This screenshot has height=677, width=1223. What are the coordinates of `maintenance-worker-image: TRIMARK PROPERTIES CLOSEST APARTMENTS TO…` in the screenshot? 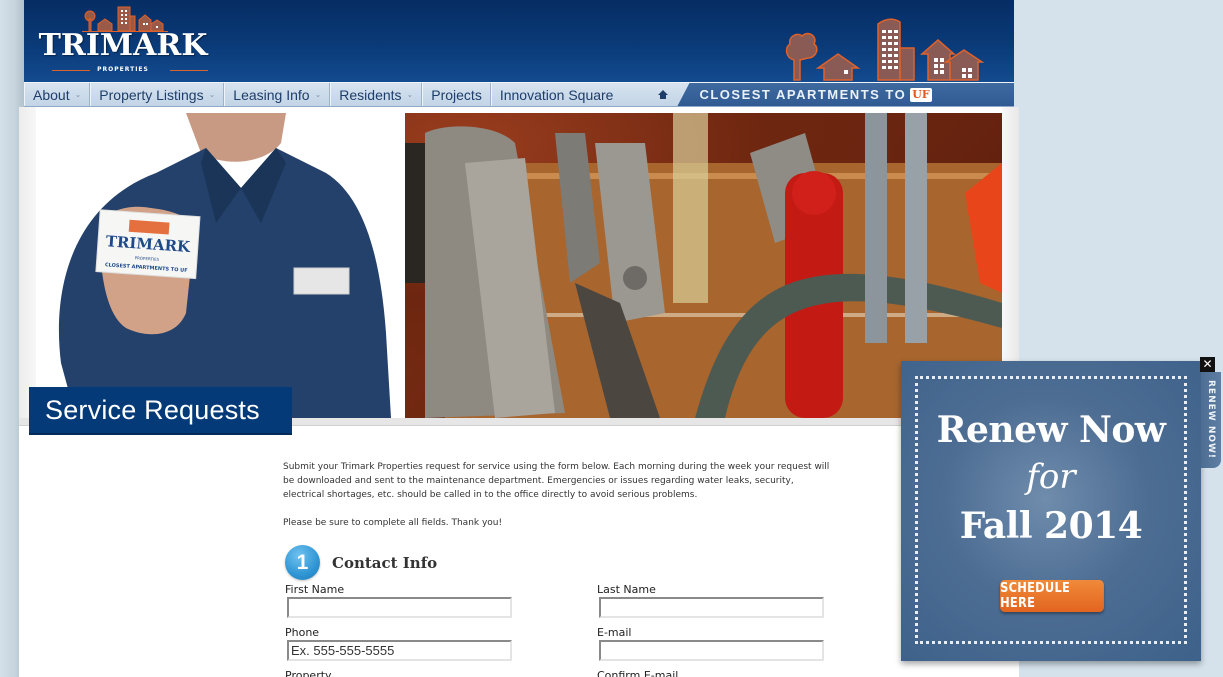 It's located at (225, 265).